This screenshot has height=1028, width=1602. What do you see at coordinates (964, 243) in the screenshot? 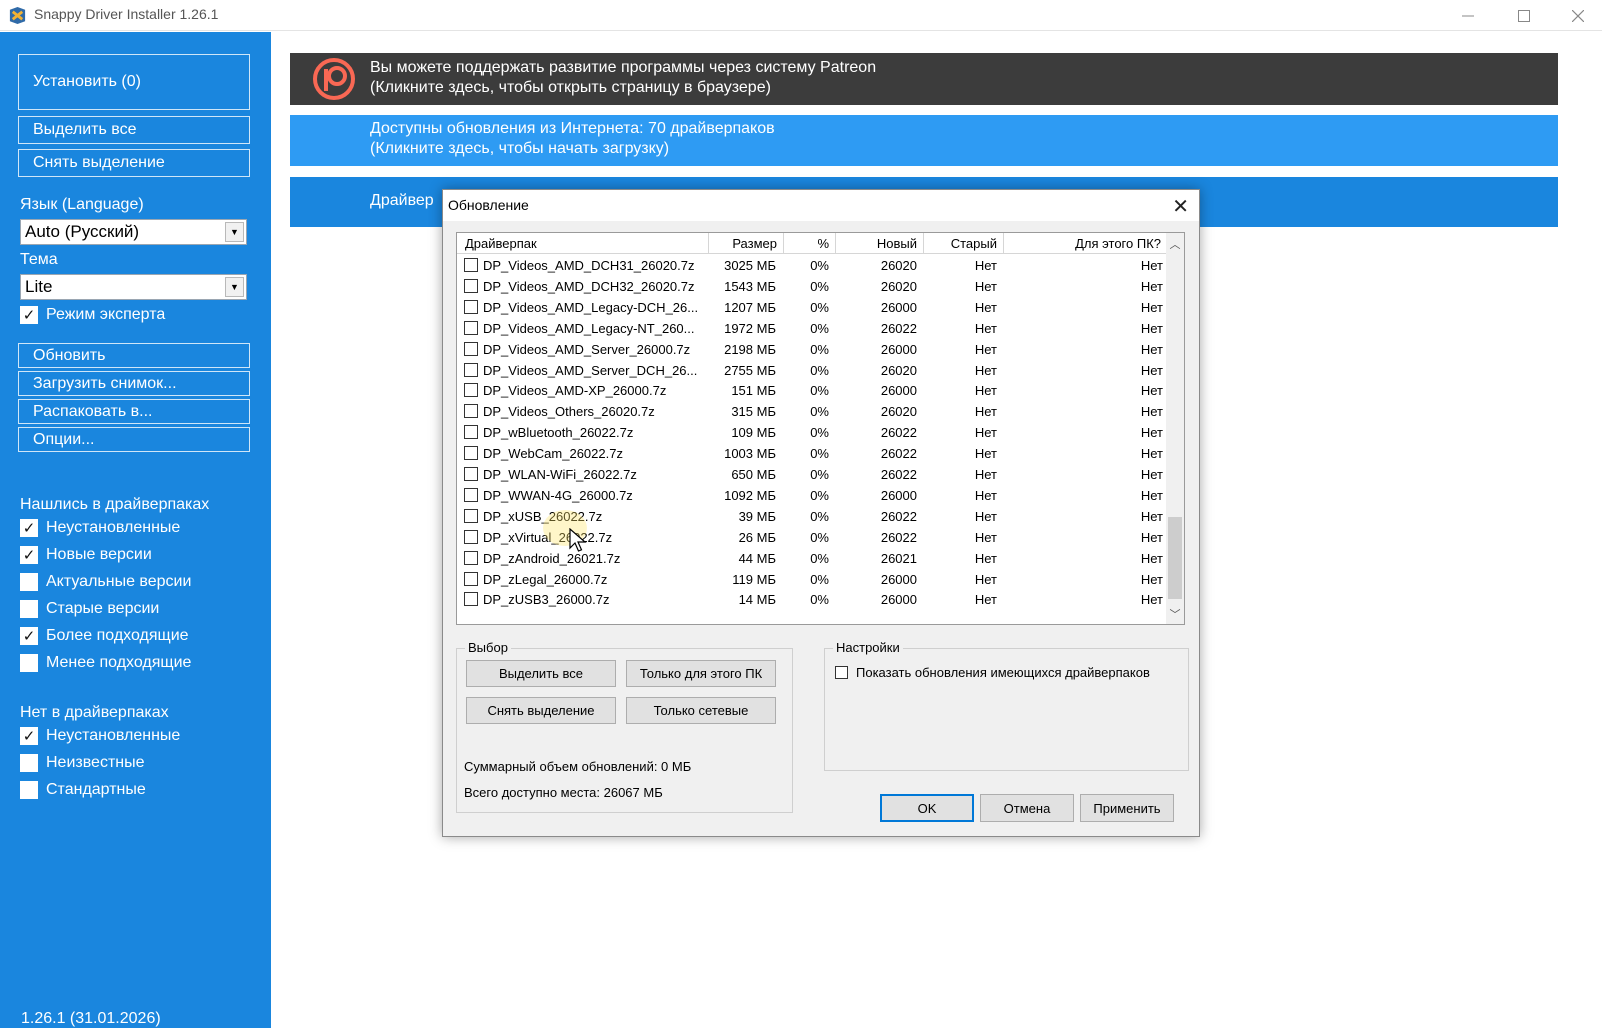
I see `column-header-old: Старый` at bounding box center [964, 243].